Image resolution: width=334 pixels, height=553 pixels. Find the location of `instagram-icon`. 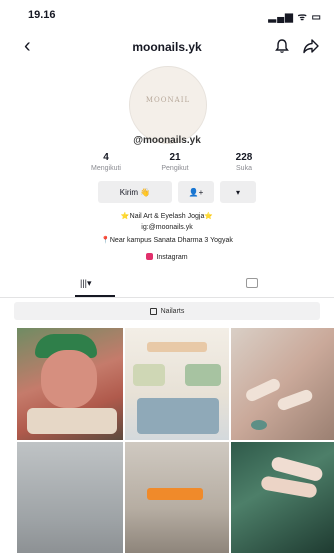

instagram-icon is located at coordinates (150, 256).